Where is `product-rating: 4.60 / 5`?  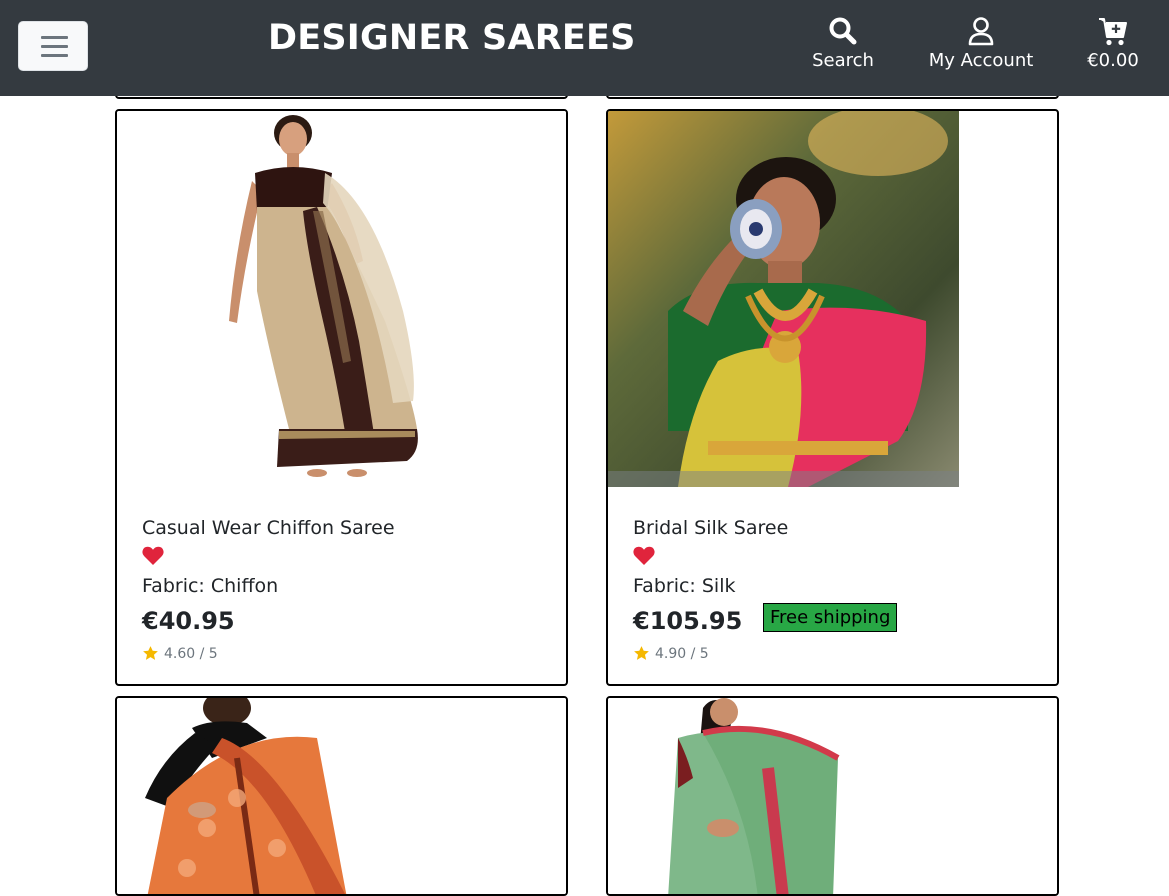
product-rating: 4.60 / 5 is located at coordinates (344, 653).